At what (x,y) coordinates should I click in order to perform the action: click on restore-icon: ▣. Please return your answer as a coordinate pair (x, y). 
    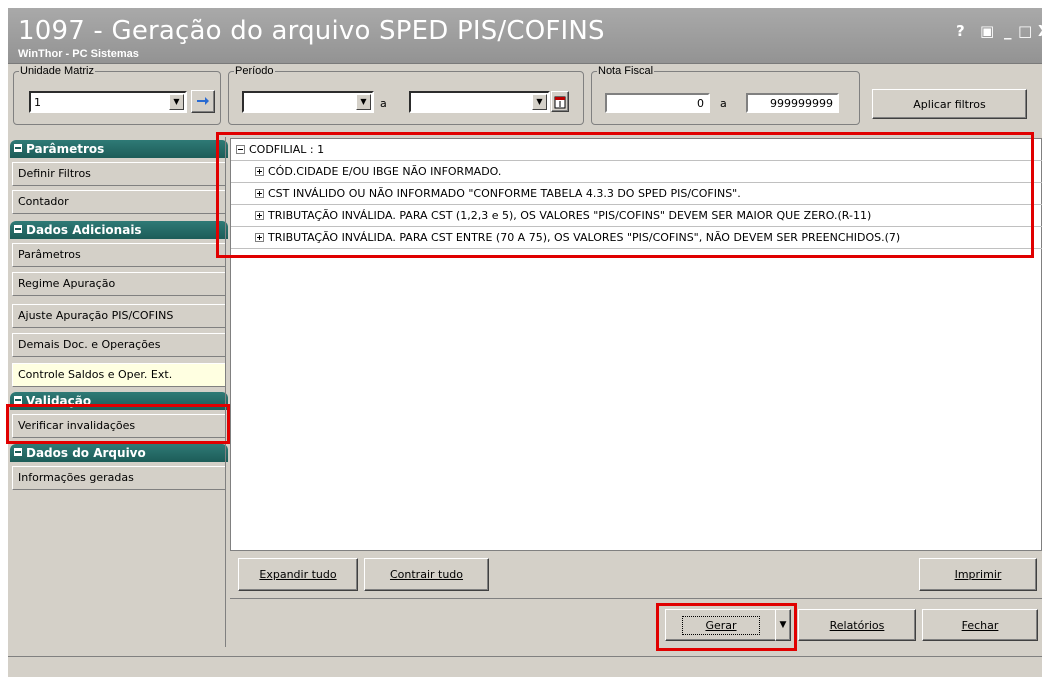
    Looking at the image, I should click on (987, 31).